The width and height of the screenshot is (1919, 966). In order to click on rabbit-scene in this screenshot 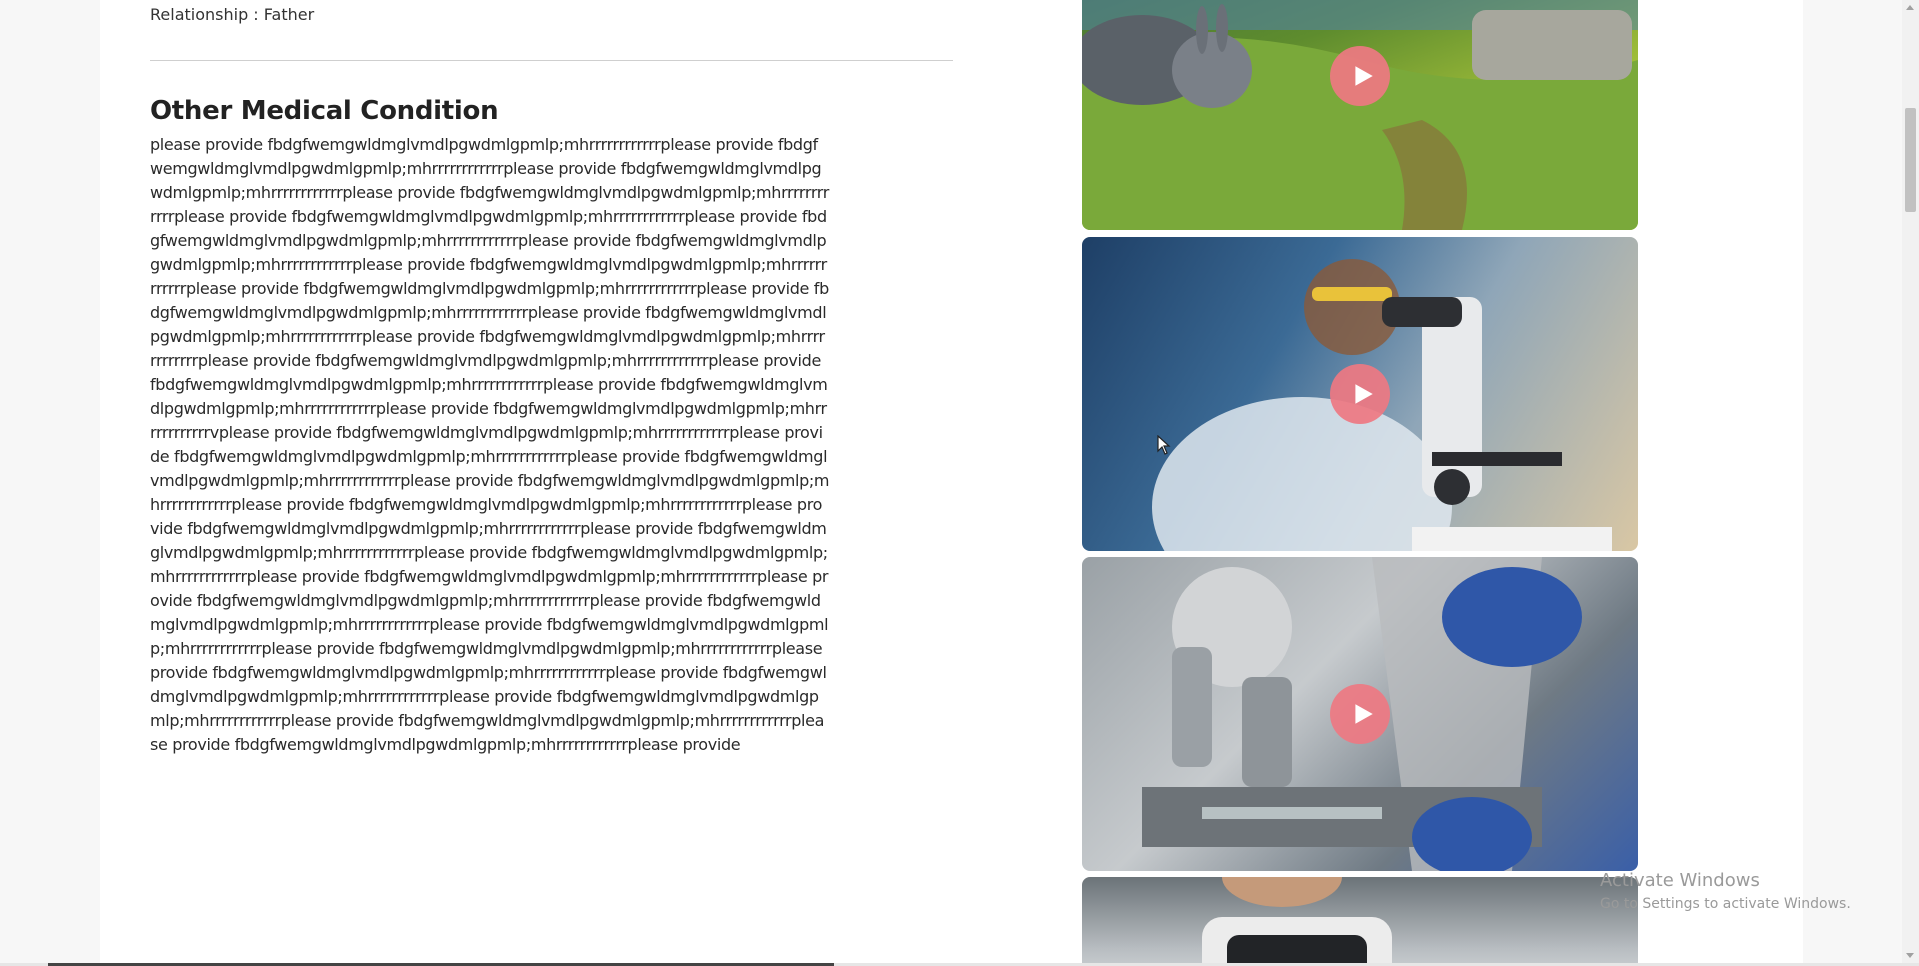, I will do `click(1360, 115)`.